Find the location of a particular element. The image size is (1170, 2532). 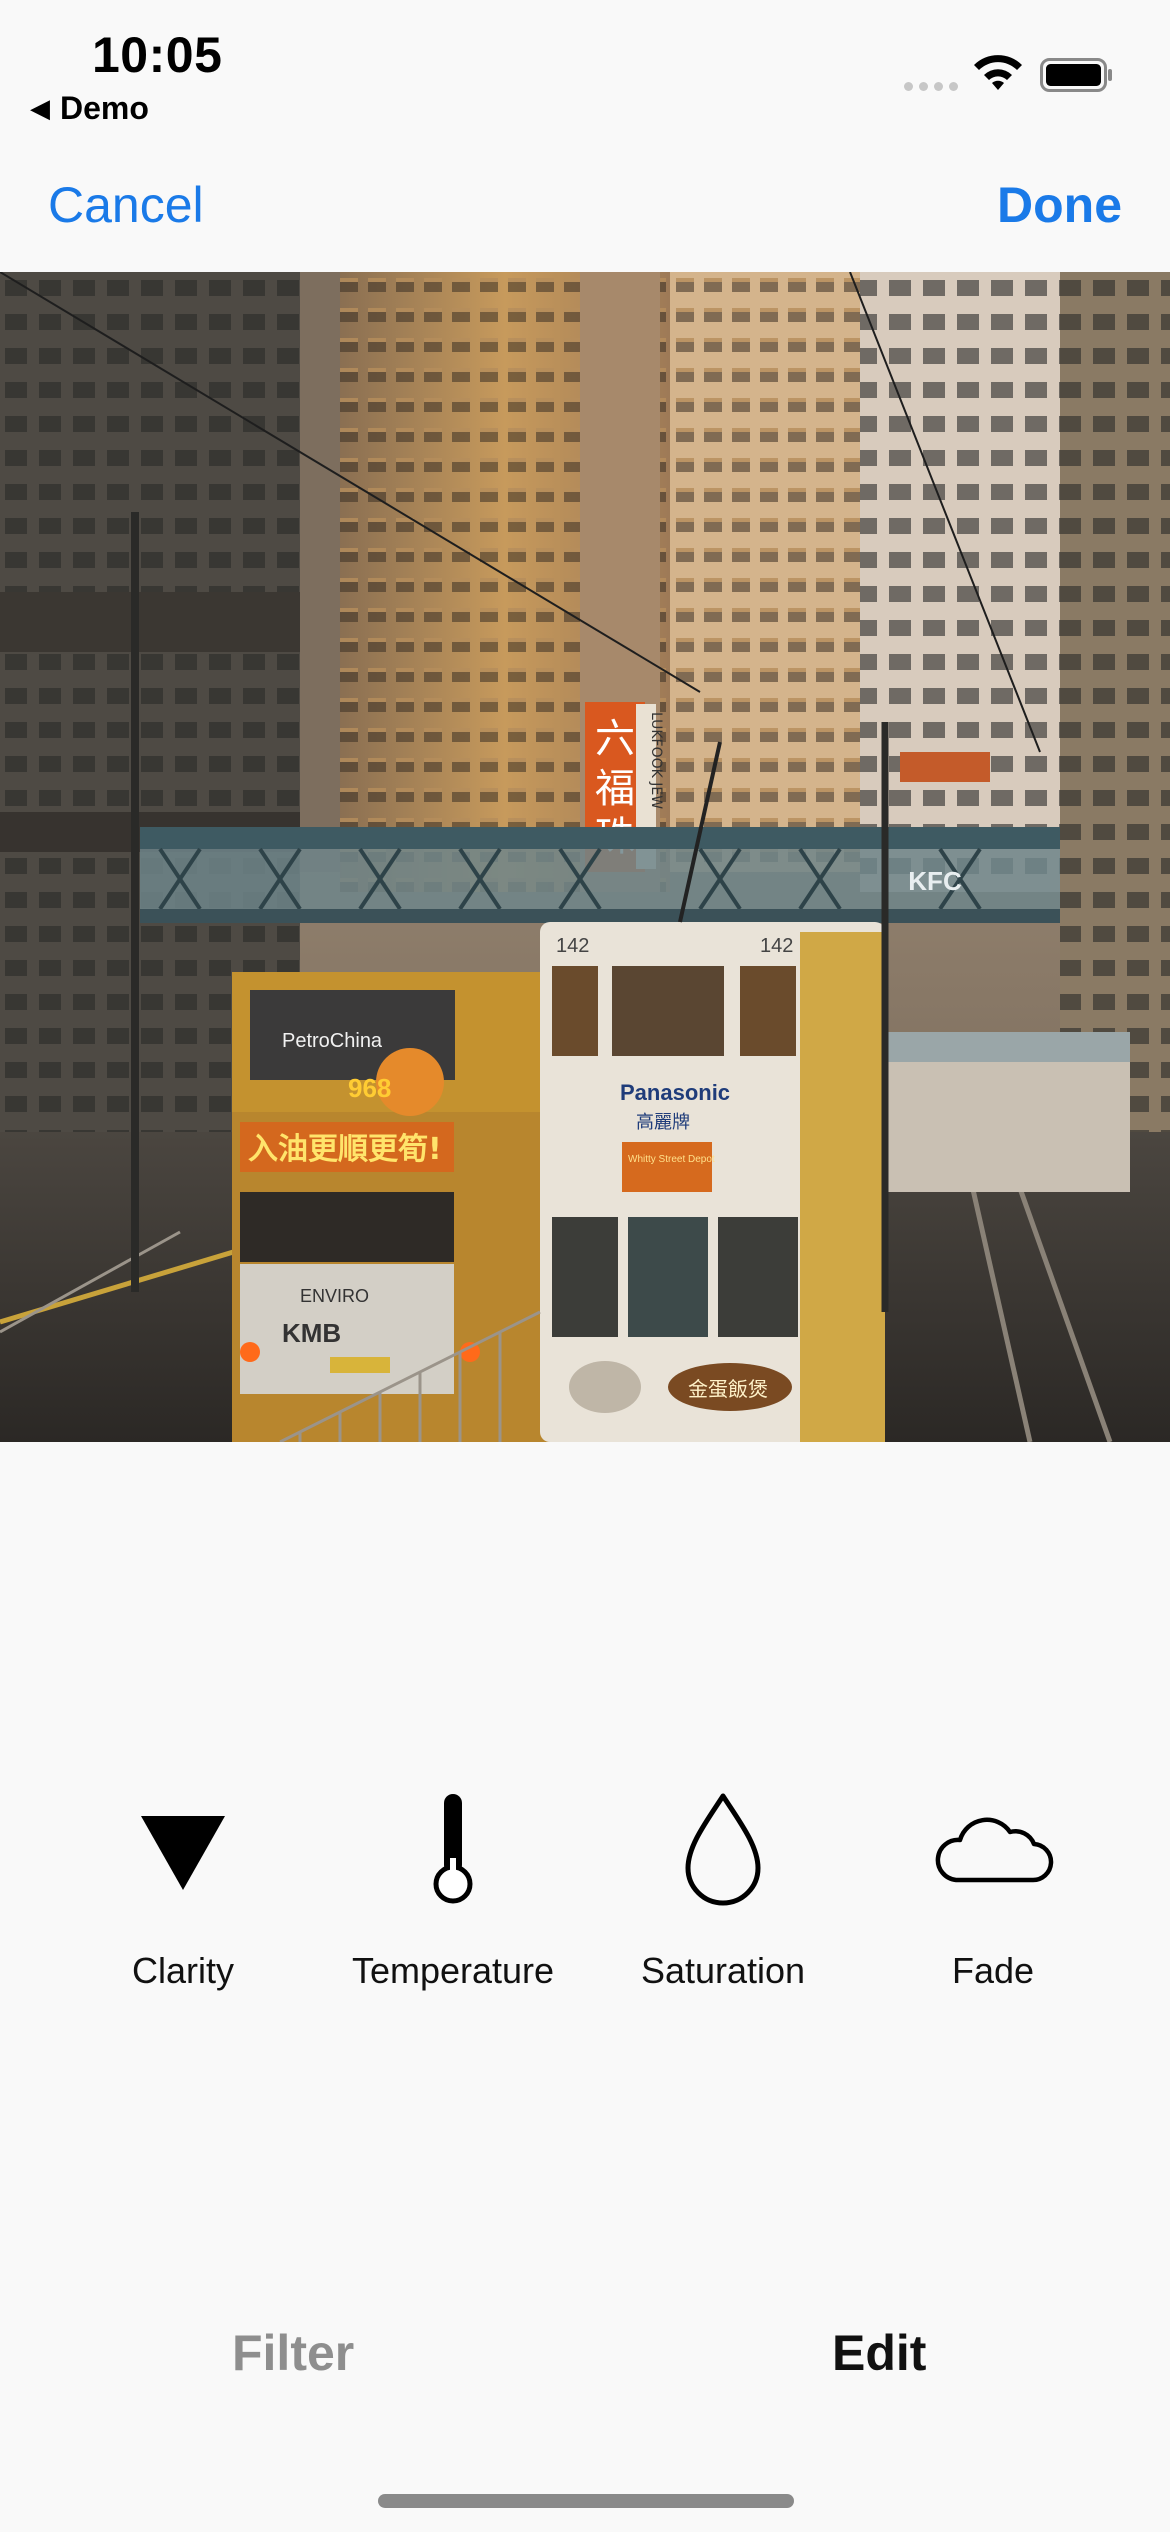

kfc-sign: KFC is located at coordinates (935, 881).